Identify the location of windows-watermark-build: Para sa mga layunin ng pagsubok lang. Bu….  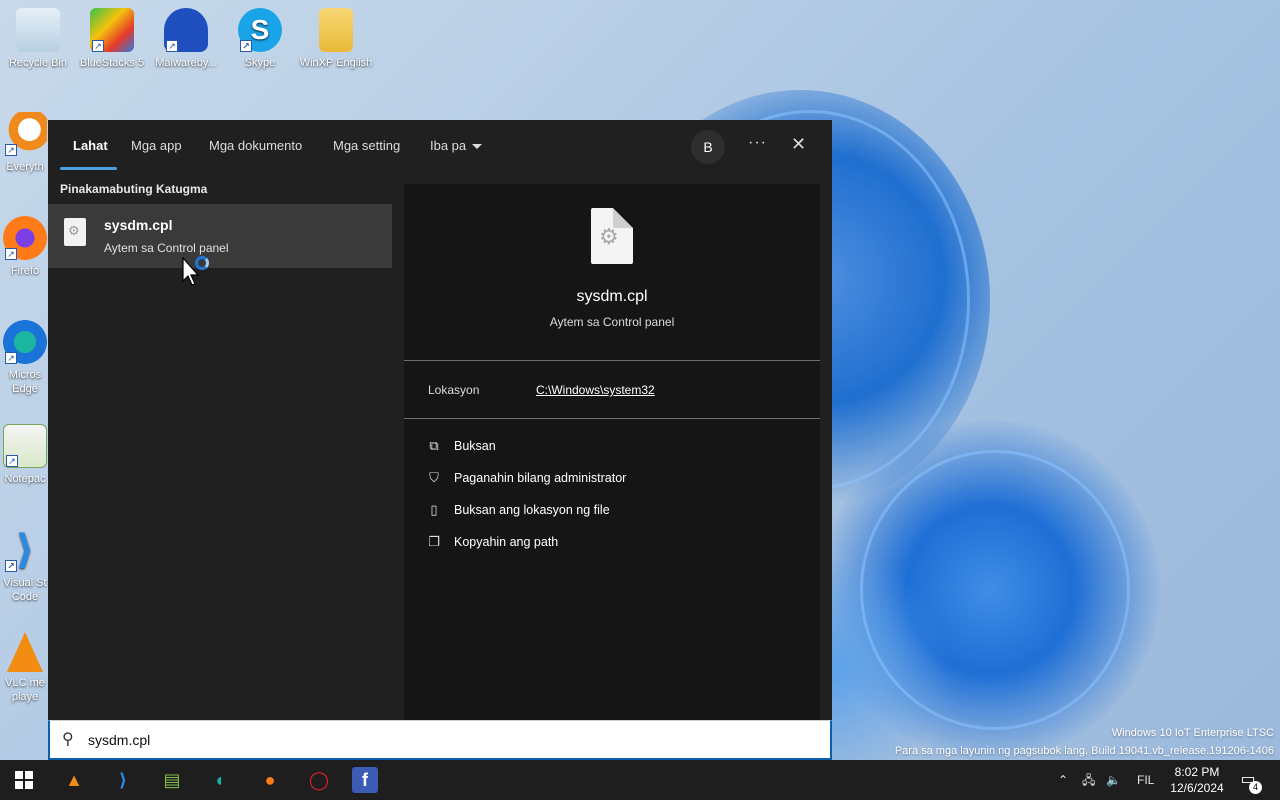
(1084, 751).